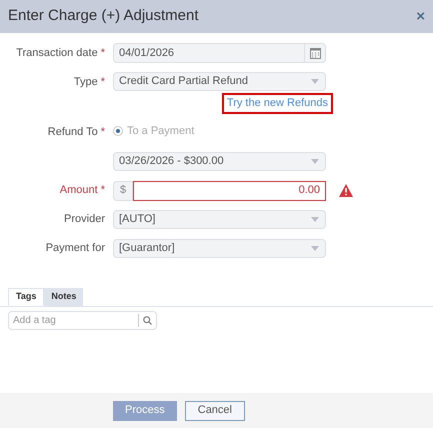 Image resolution: width=433 pixels, height=428 pixels. What do you see at coordinates (147, 320) in the screenshot?
I see `search-icon` at bounding box center [147, 320].